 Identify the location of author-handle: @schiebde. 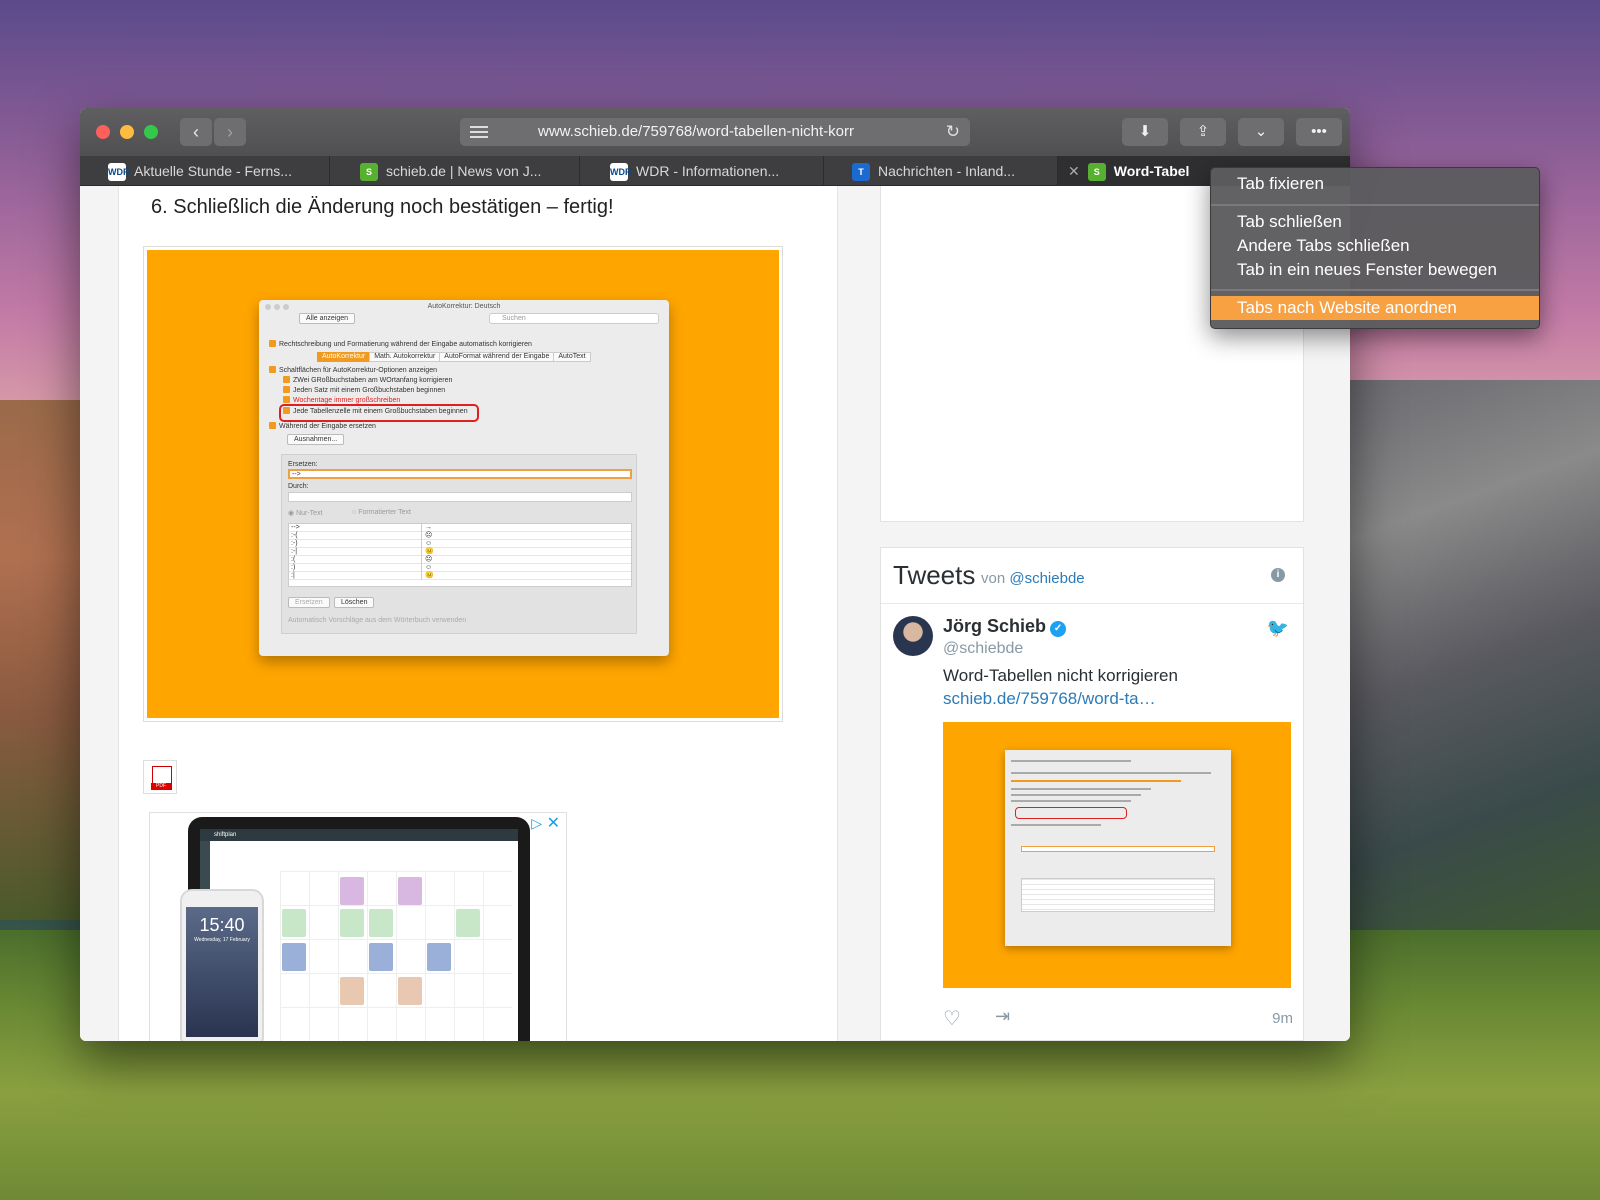
(983, 649).